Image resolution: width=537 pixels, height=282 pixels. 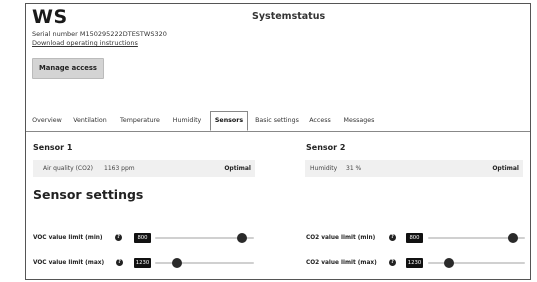 What do you see at coordinates (140, 121) in the screenshot?
I see `tab-temperature: Temperature` at bounding box center [140, 121].